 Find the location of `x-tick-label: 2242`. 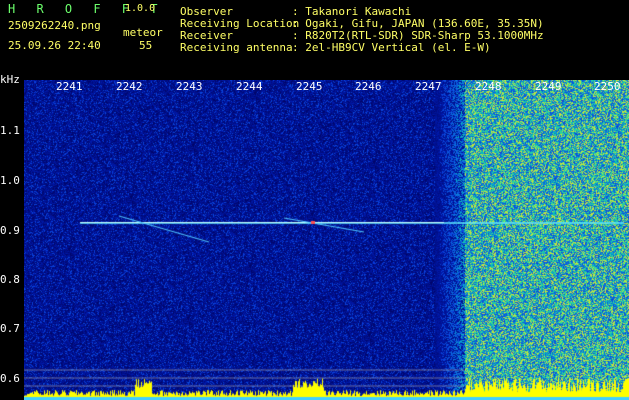

x-tick-label: 2242 is located at coordinates (129, 86).